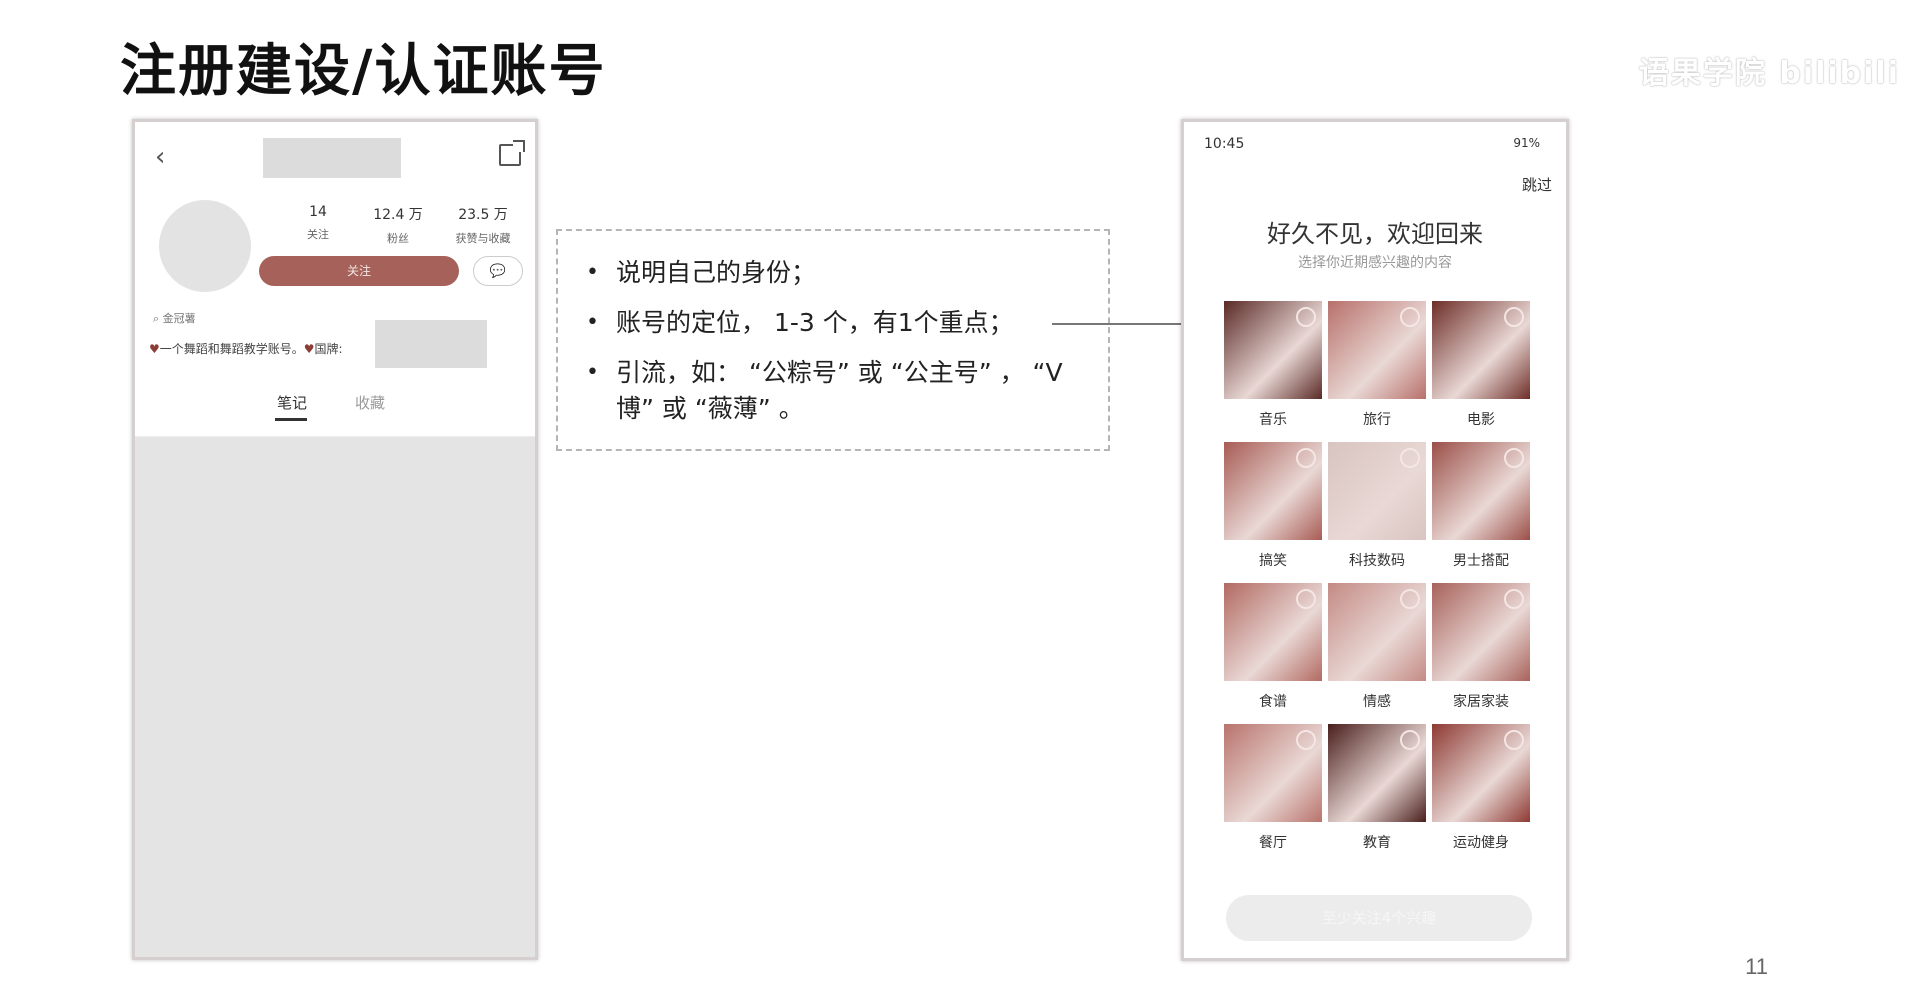 This screenshot has height=988, width=1920. Describe the element at coordinates (483, 225) in the screenshot. I see `stat-likes: 23.5 万 获赞与收藏` at that location.